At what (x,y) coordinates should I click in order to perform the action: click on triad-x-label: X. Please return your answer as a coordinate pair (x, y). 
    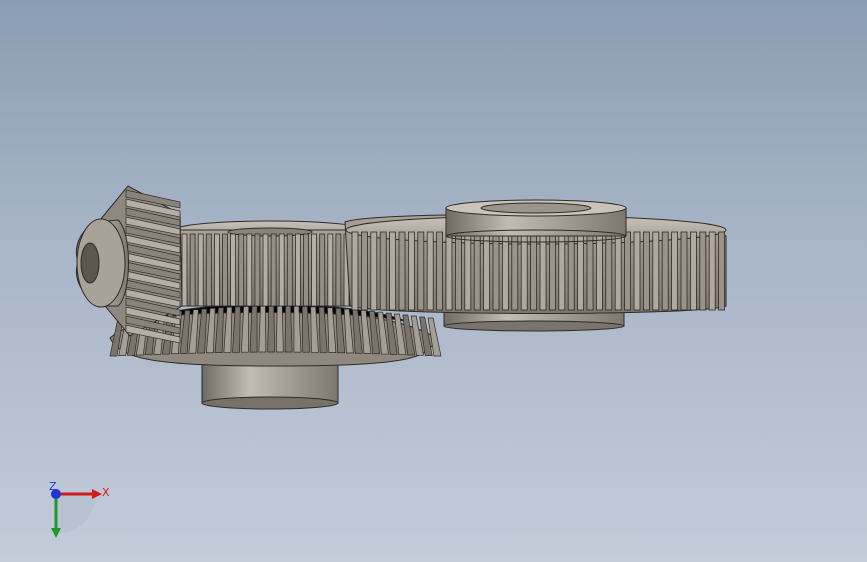
    Looking at the image, I should click on (106, 492).